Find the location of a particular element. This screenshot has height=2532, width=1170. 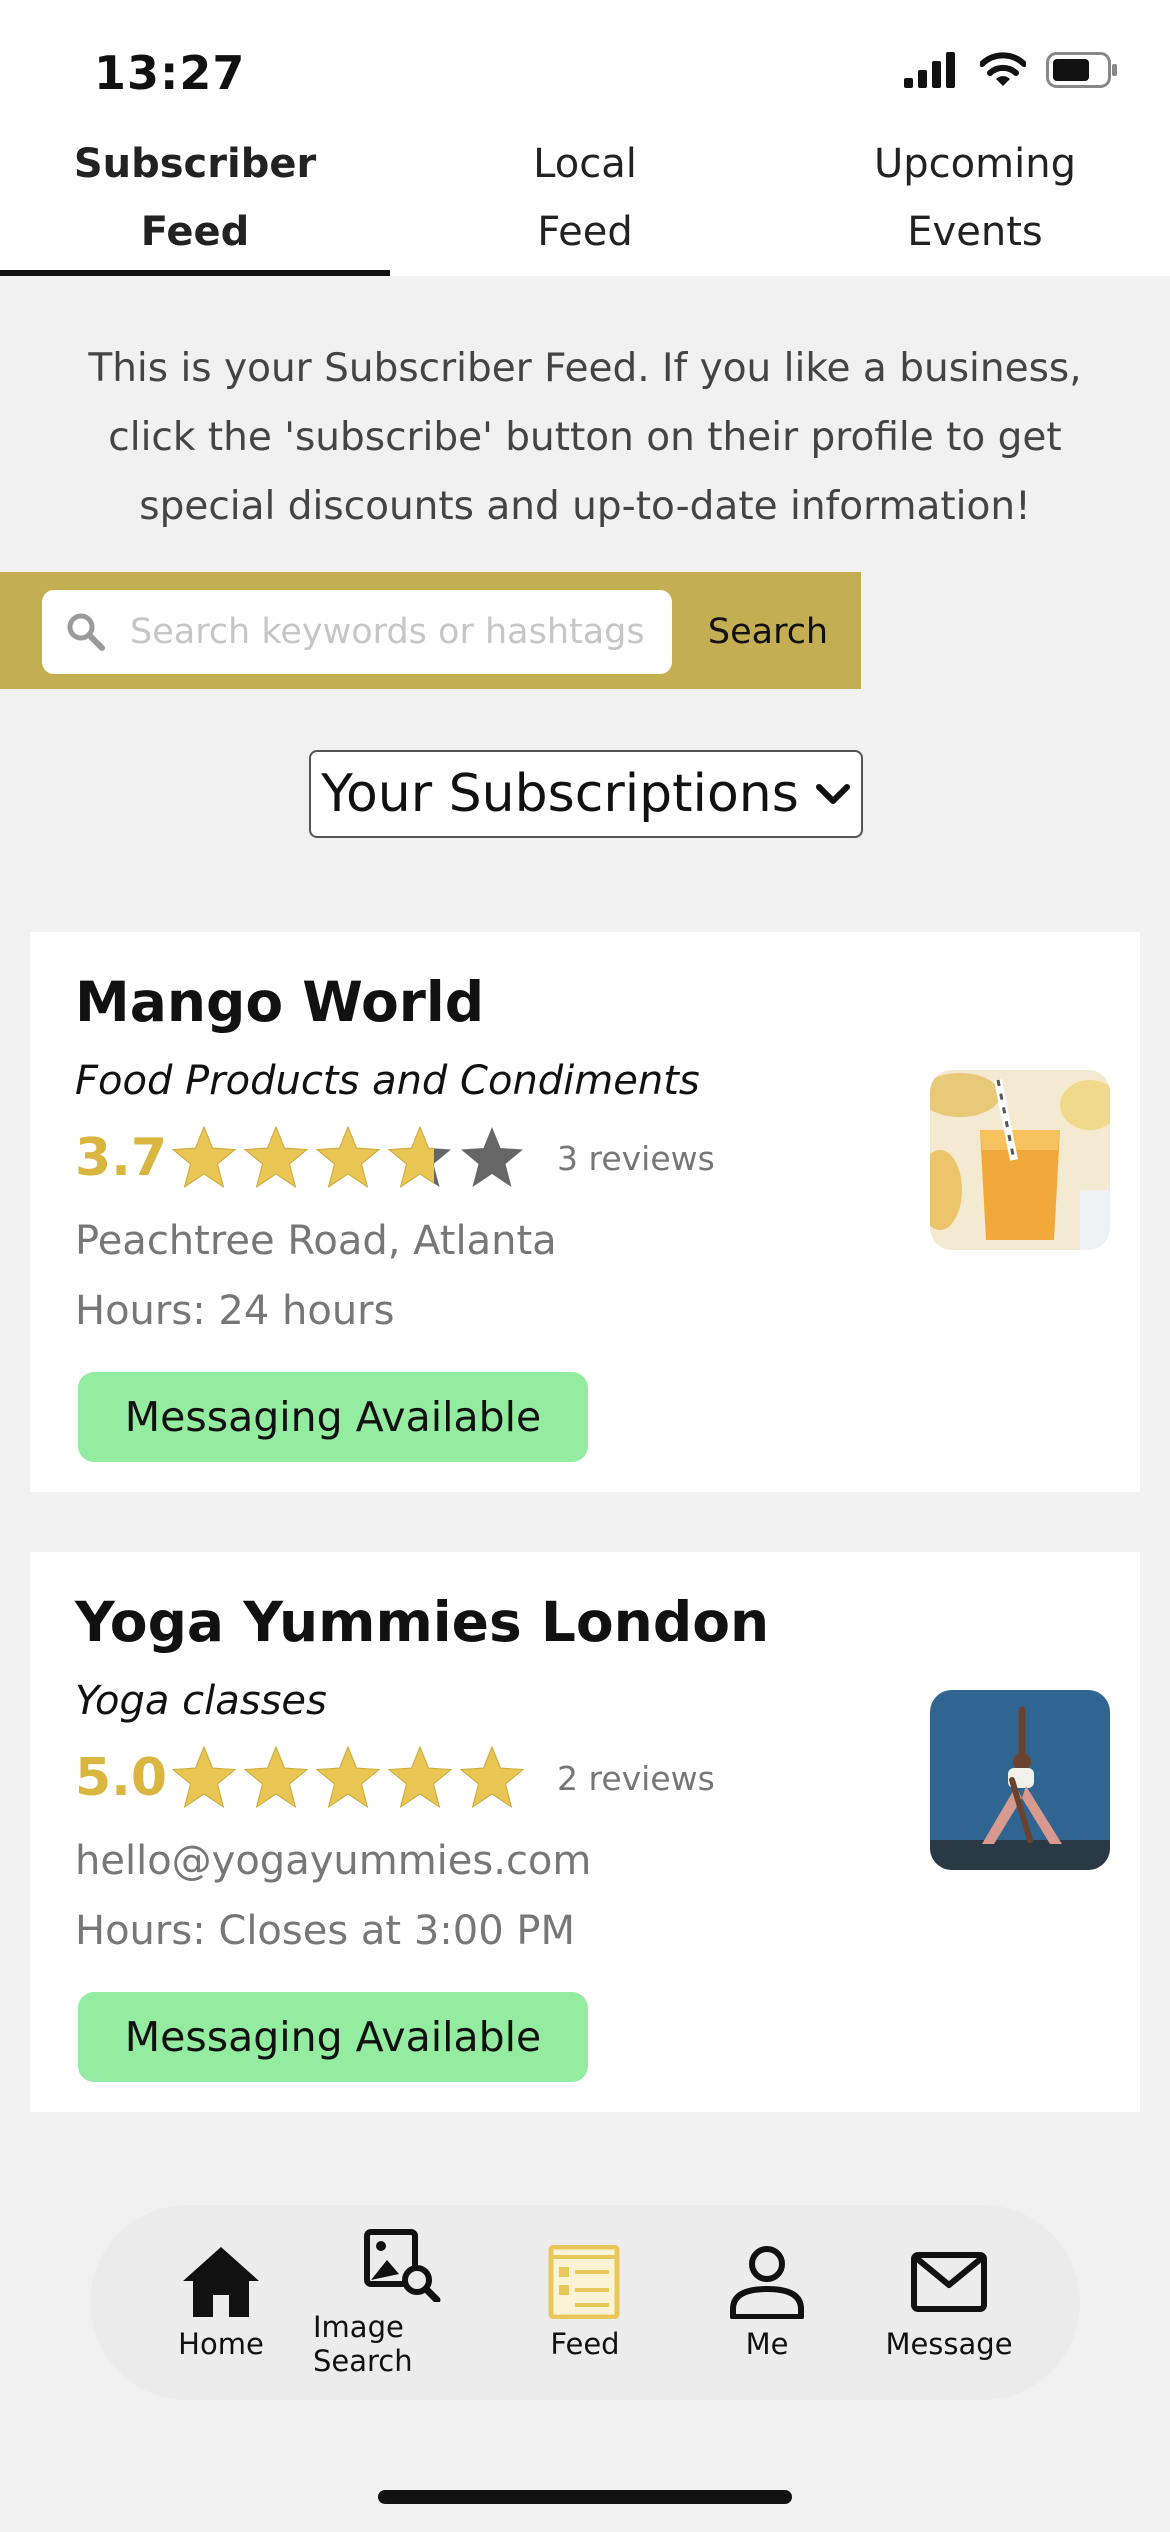

tab-local-feed: Local Feed is located at coordinates (585, 201).